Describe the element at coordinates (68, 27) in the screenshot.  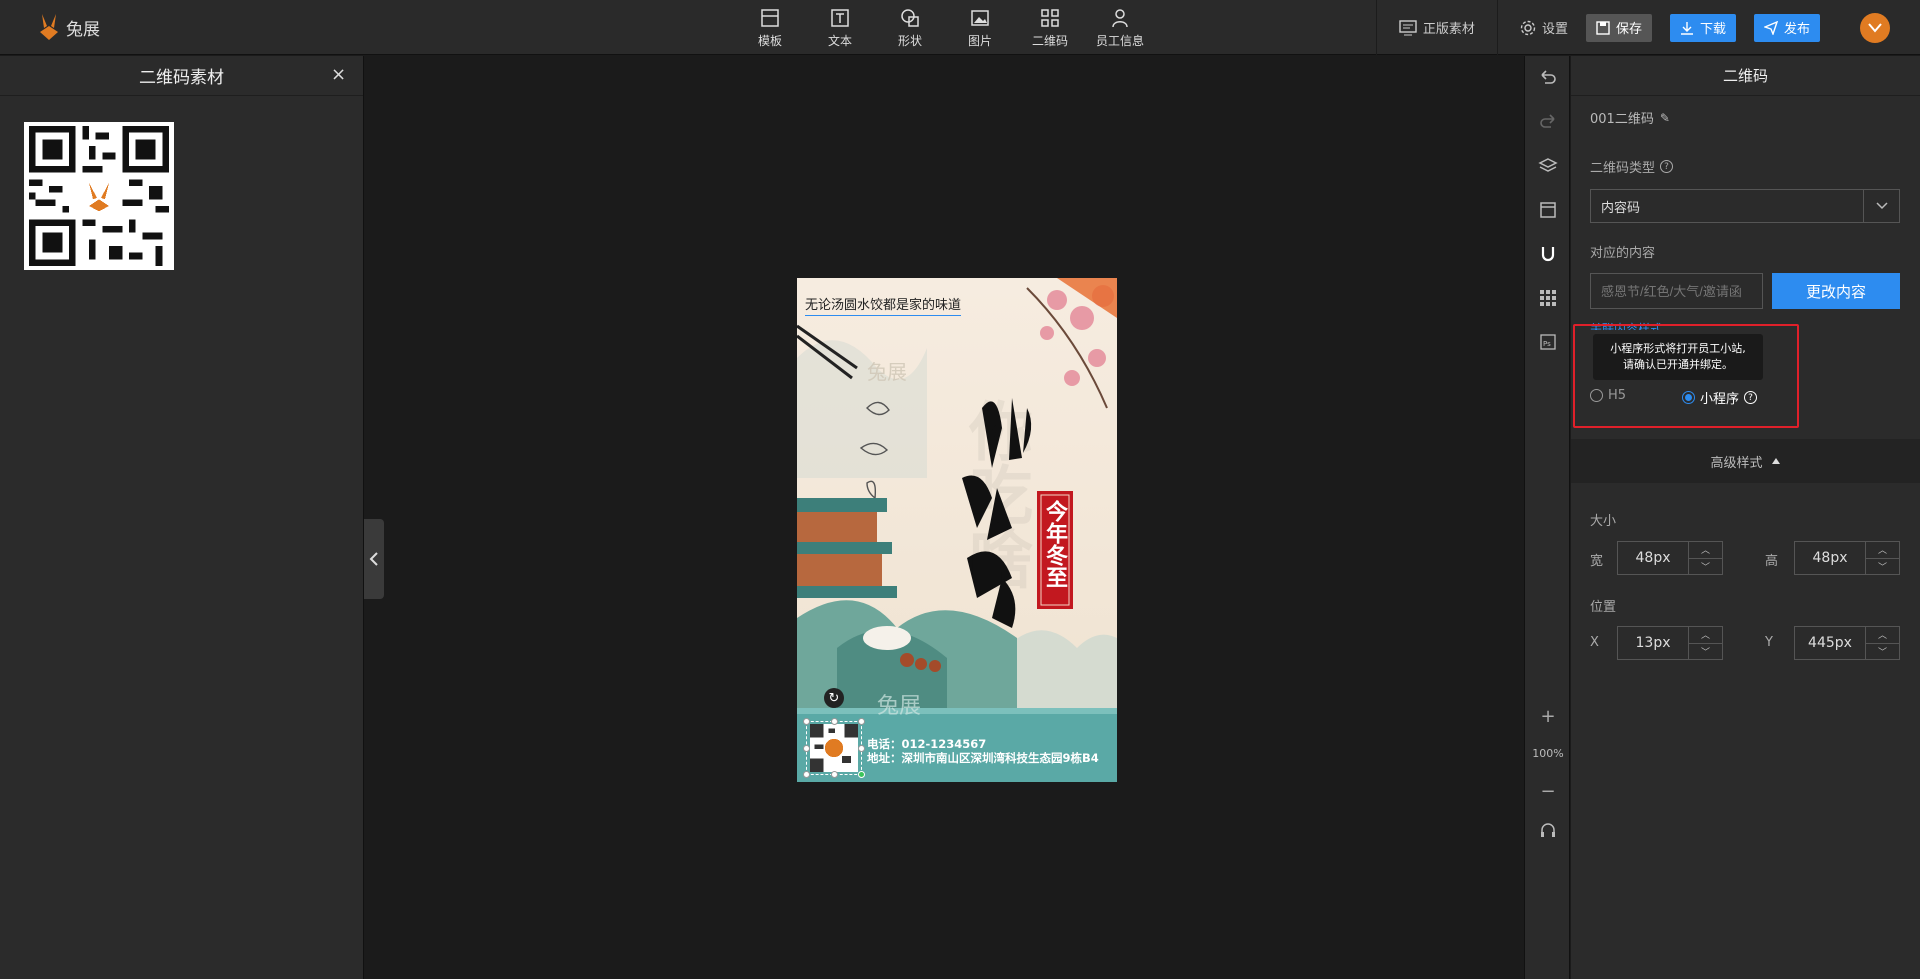
I see `app-logo: 兔展` at that location.